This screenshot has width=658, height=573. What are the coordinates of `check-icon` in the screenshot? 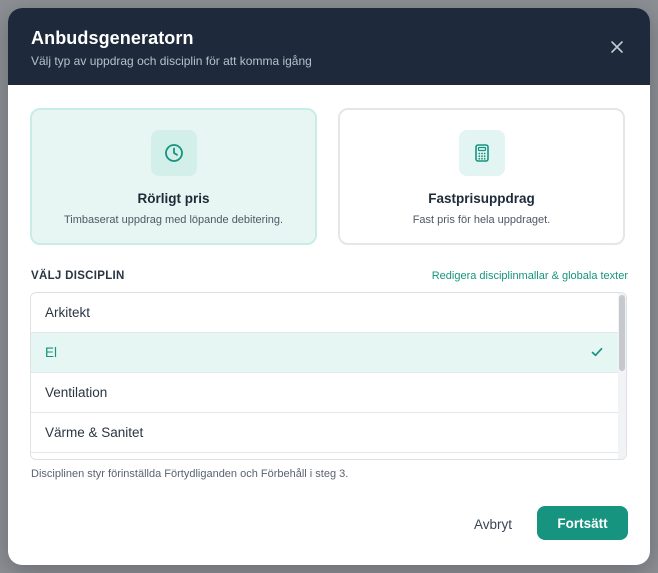 It's located at (597, 352).